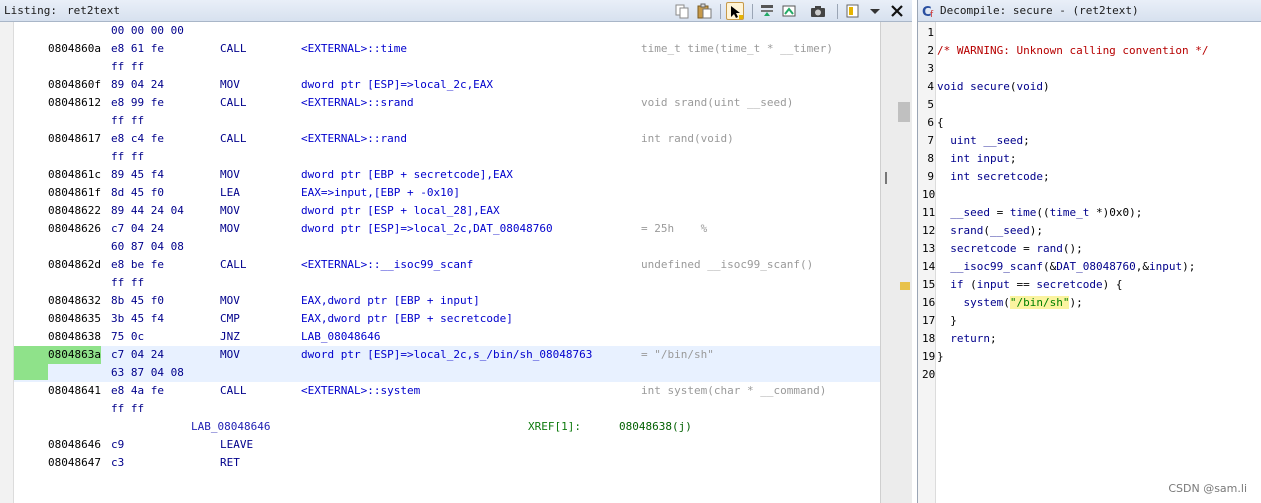  Describe the element at coordinates (1089, 231) in the screenshot. I see `decompile-line: 12 srand(__seed);` at that location.